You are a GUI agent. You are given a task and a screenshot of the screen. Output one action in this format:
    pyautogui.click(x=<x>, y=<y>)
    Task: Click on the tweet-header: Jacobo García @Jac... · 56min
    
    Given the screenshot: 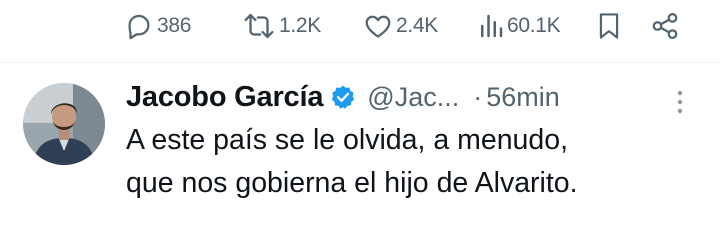 What is the action you would take?
    pyautogui.click(x=411, y=97)
    